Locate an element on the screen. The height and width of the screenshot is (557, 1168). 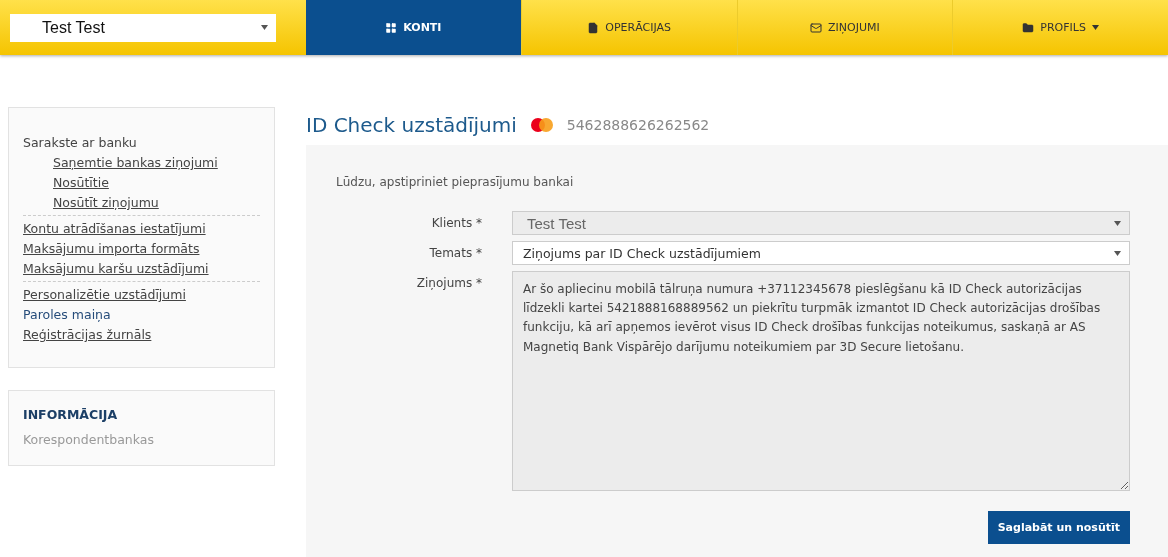
sidebar-link: Kontu atrādīšanas iestatījumi is located at coordinates (114, 228).